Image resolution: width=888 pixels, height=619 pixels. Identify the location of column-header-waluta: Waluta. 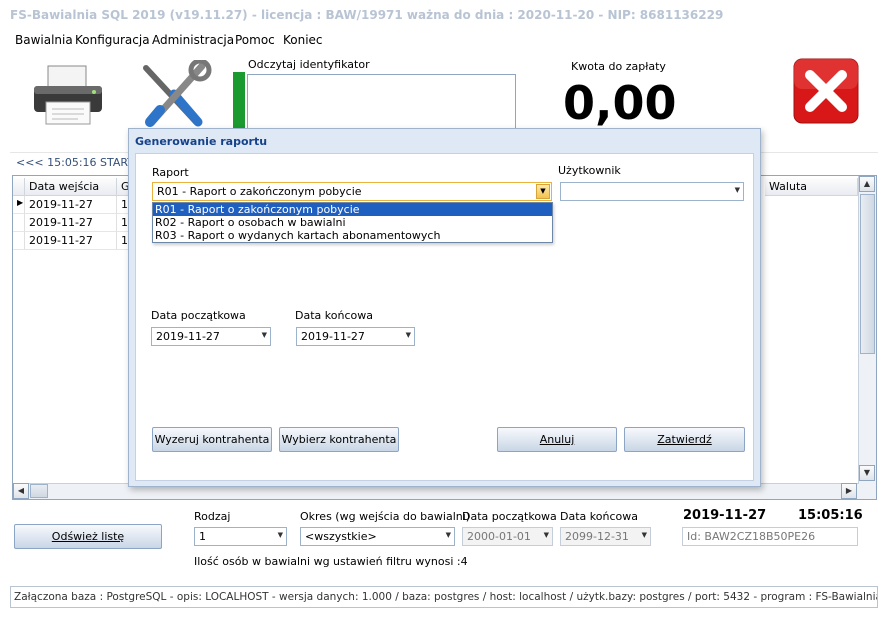
(811, 187).